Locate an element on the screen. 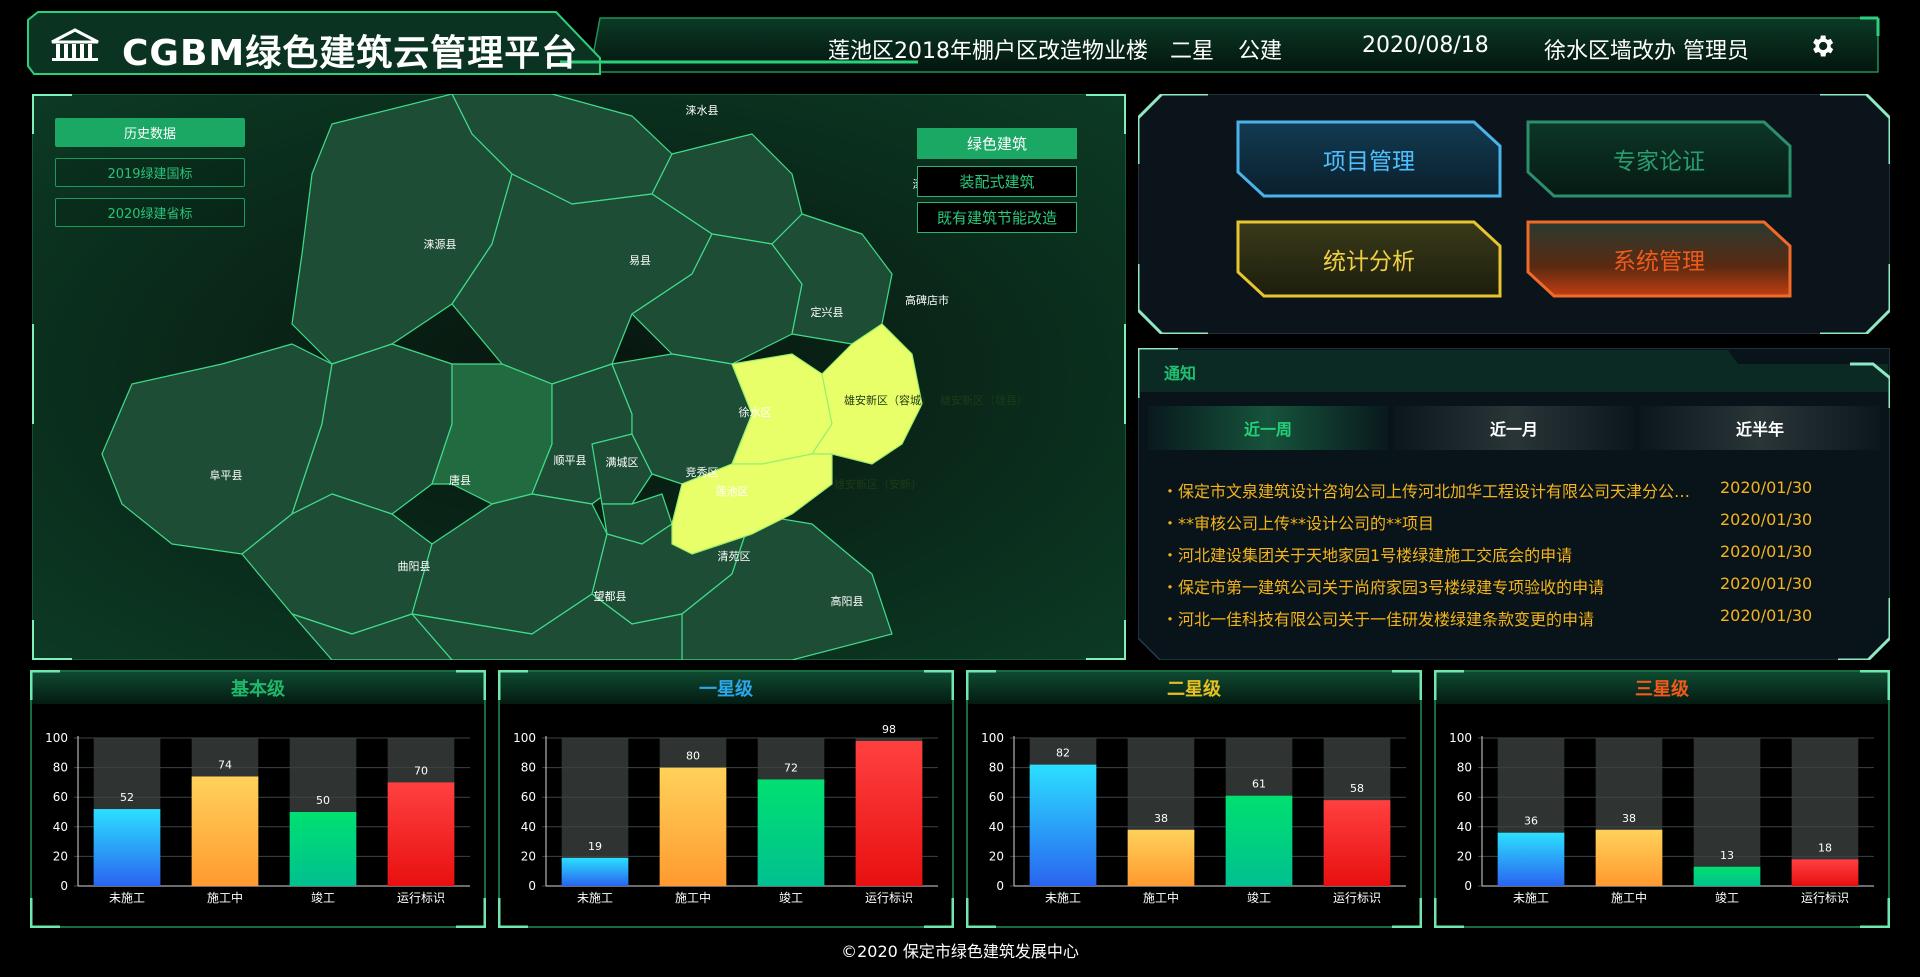  current-user: 徐水区墙改办 管理员 is located at coordinates (1646, 49).